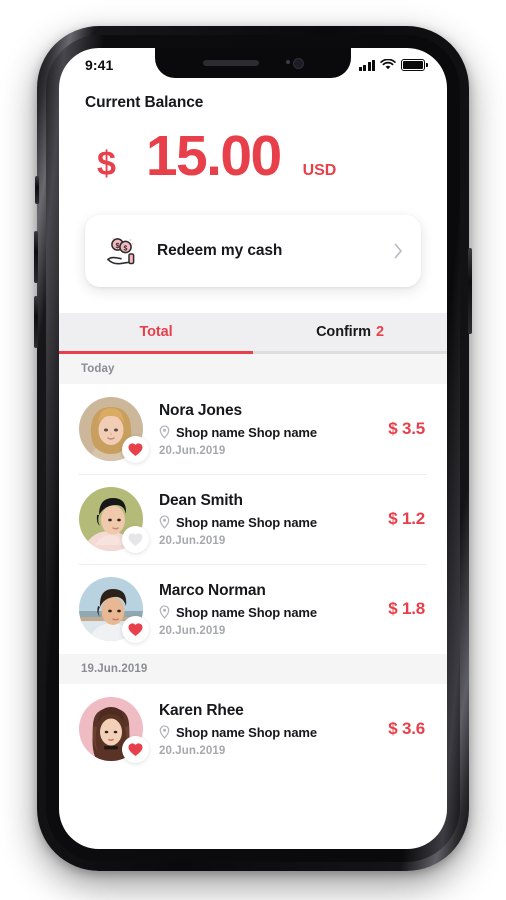  Describe the element at coordinates (106, 164) in the screenshot. I see `currency-symbol: $` at that location.